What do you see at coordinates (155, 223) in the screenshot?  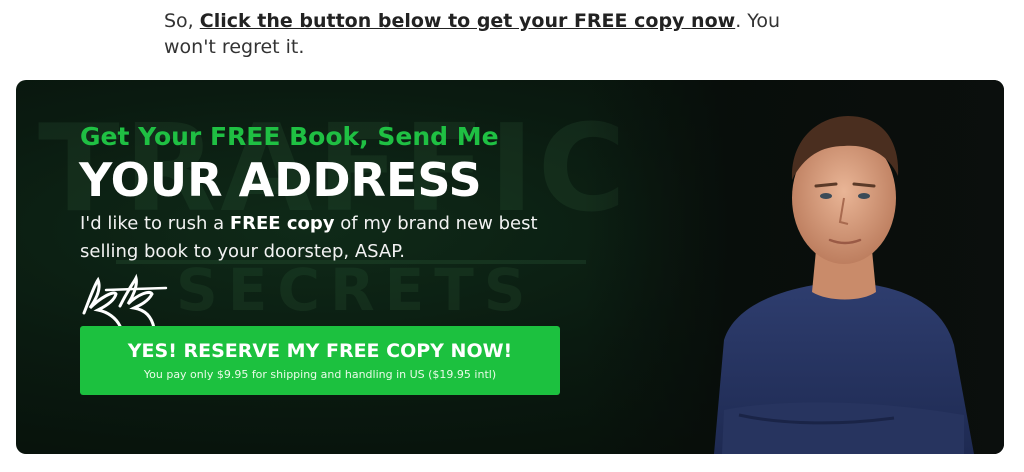 I see `subtext-prefix: I'd like to rush a` at bounding box center [155, 223].